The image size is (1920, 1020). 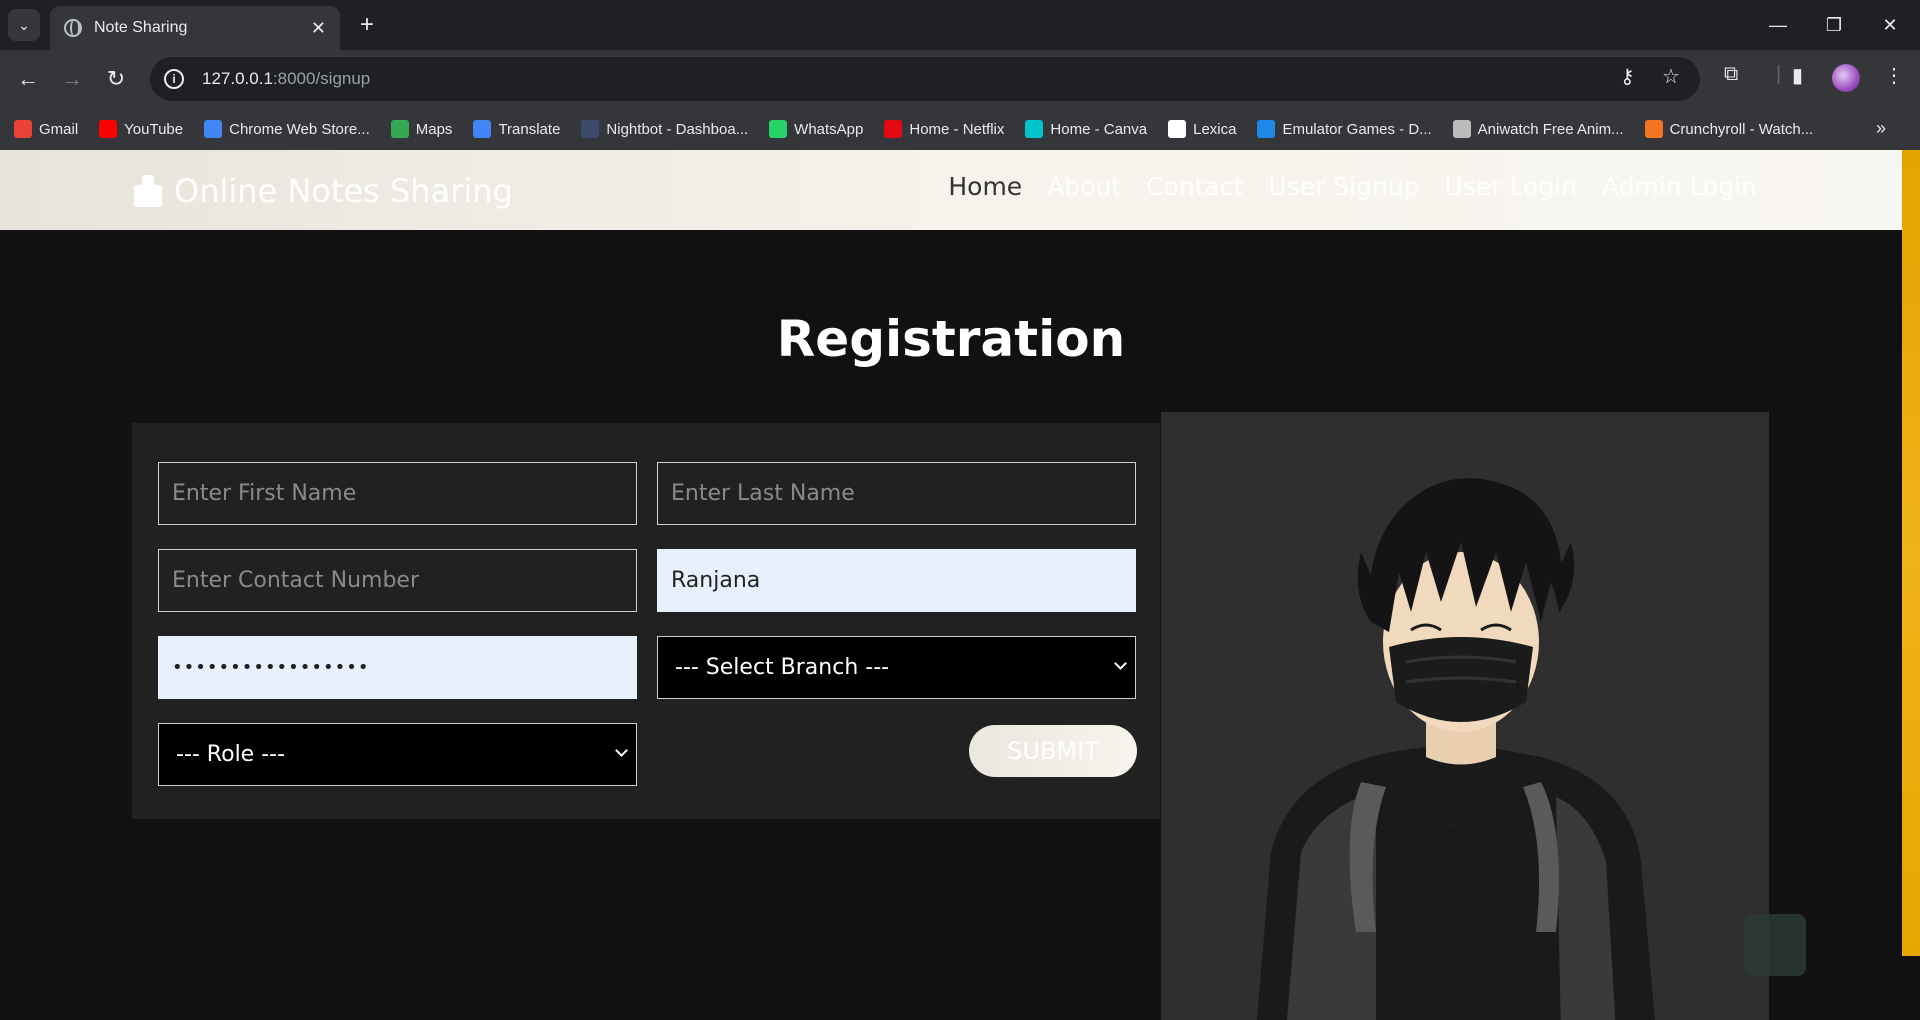 I want to click on bookmark-item: WhatsApp, so click(x=816, y=129).